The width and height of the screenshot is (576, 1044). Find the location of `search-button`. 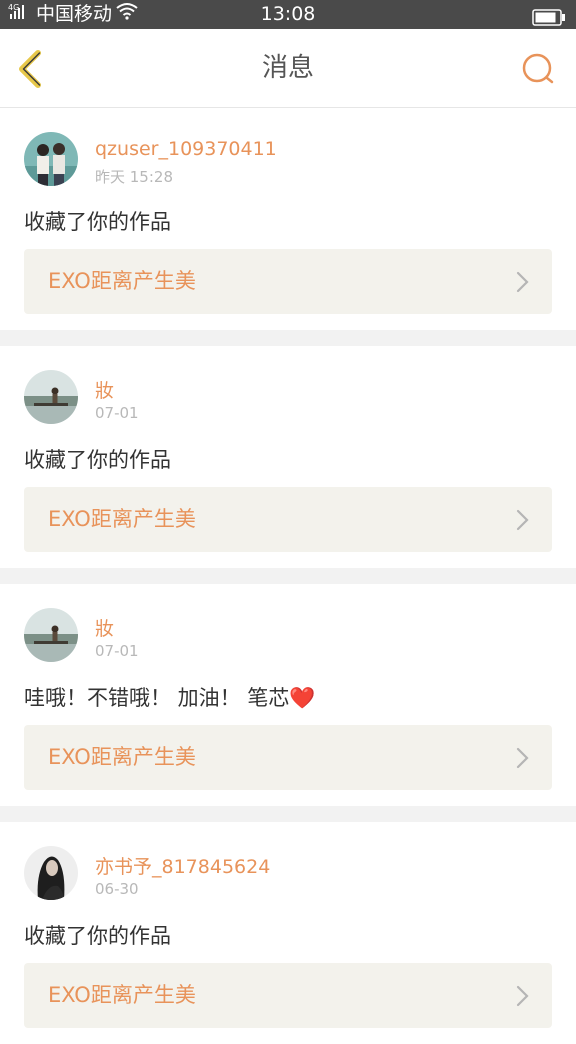

search-button is located at coordinates (538, 69).